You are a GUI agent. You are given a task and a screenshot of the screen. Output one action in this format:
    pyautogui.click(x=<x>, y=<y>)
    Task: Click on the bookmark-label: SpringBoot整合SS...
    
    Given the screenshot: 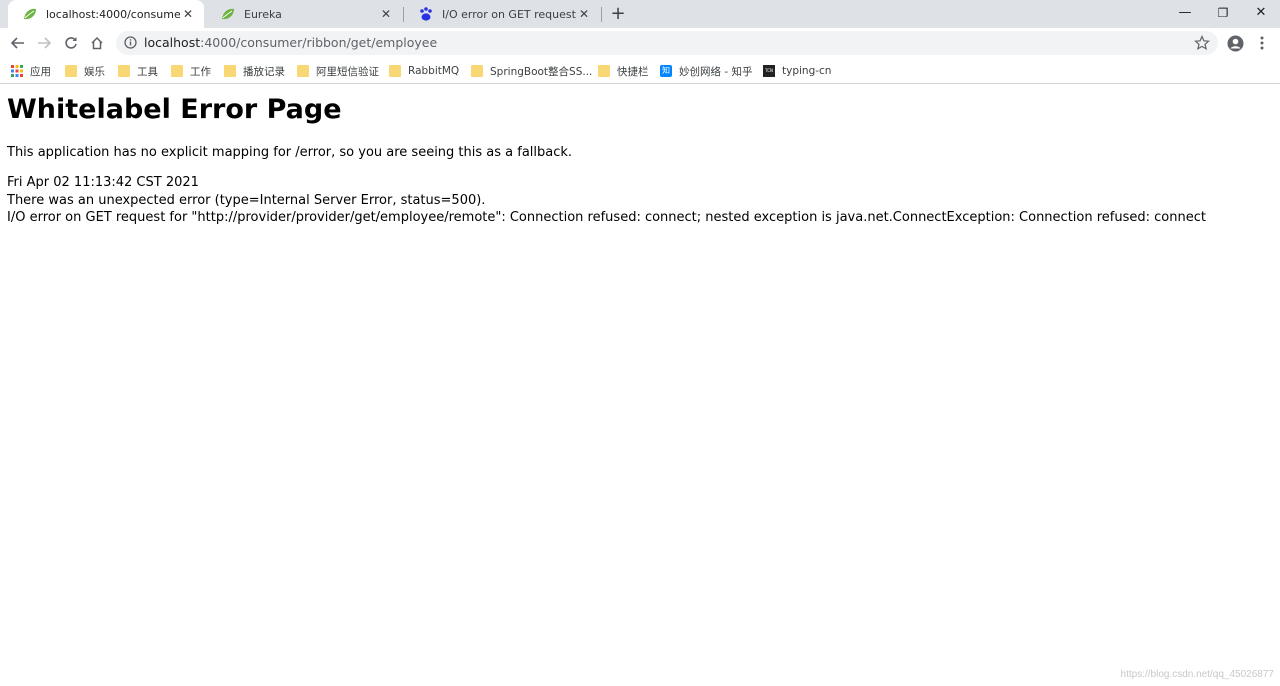 What is the action you would take?
    pyautogui.click(x=541, y=71)
    